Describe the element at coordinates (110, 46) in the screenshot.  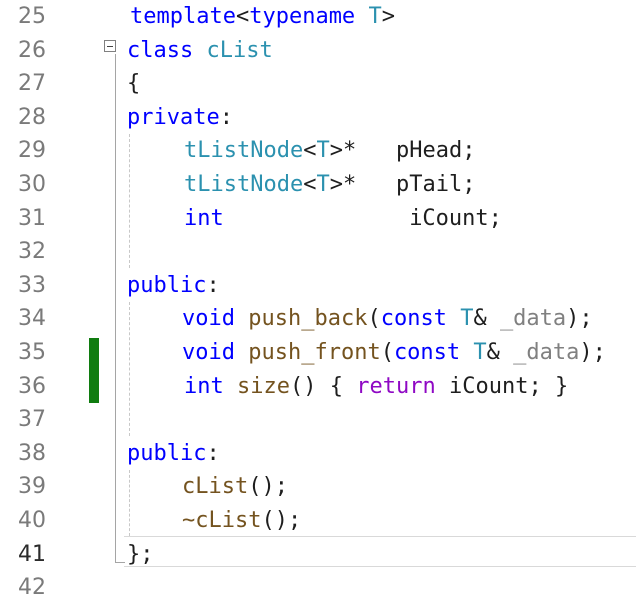
I see `collapse-toggle-icon` at that location.